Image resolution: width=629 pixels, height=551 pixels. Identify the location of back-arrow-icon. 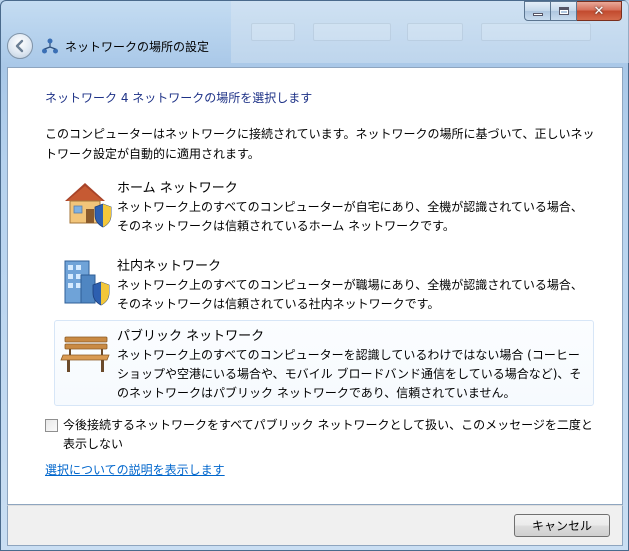
(19, 46).